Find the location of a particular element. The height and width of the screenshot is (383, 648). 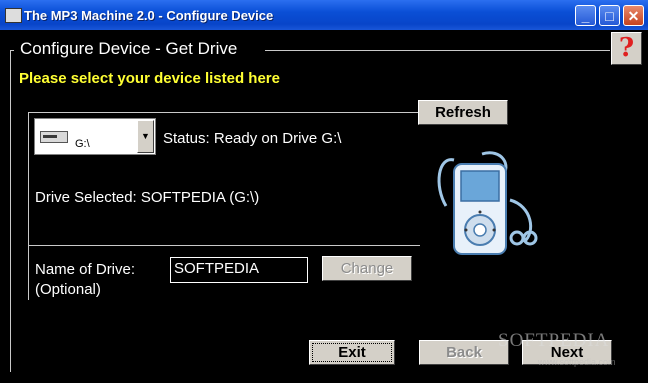

inner-frame-left is located at coordinates (28, 206).